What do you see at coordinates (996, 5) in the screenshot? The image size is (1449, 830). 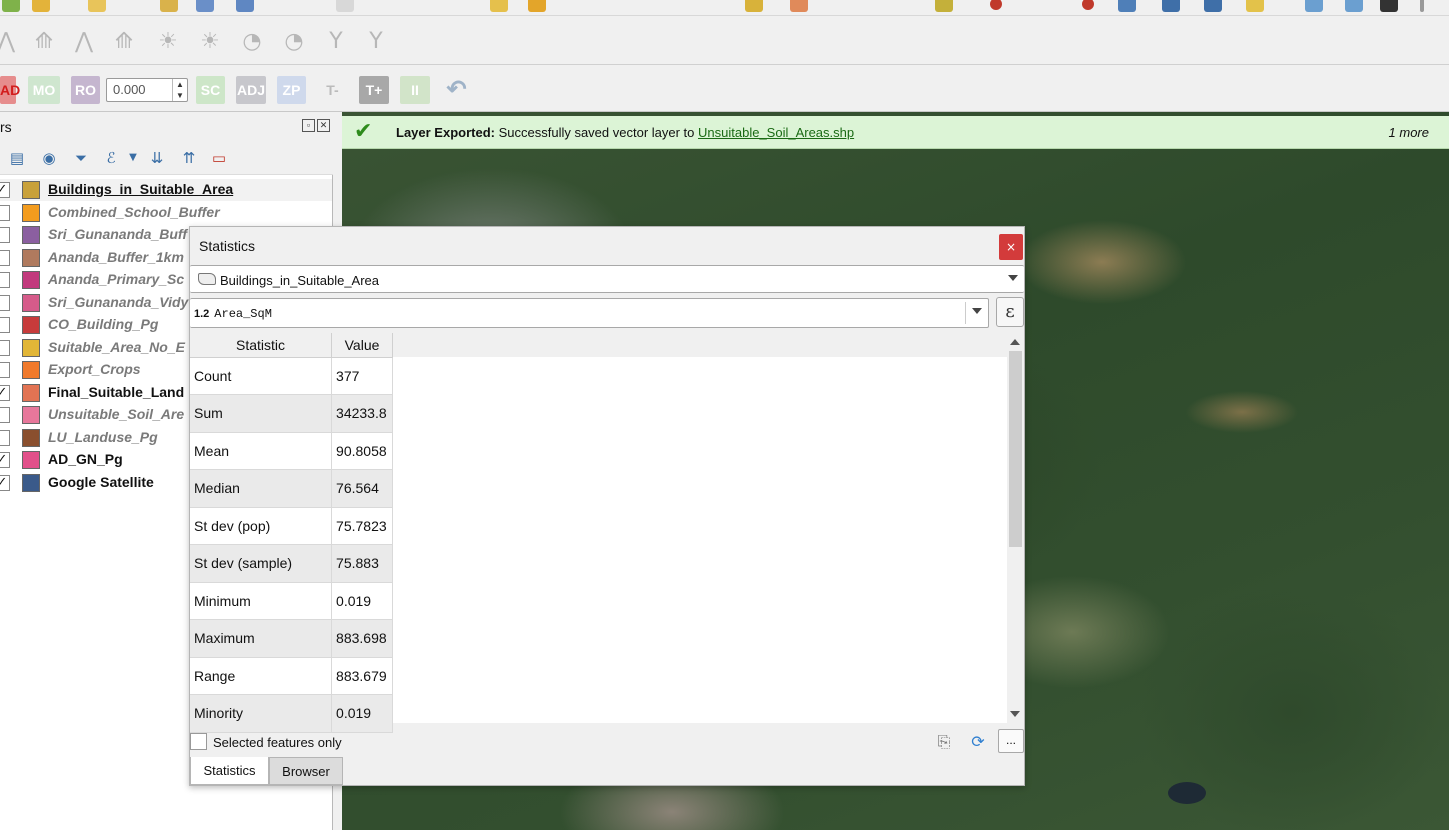 I see `record-icon` at bounding box center [996, 5].